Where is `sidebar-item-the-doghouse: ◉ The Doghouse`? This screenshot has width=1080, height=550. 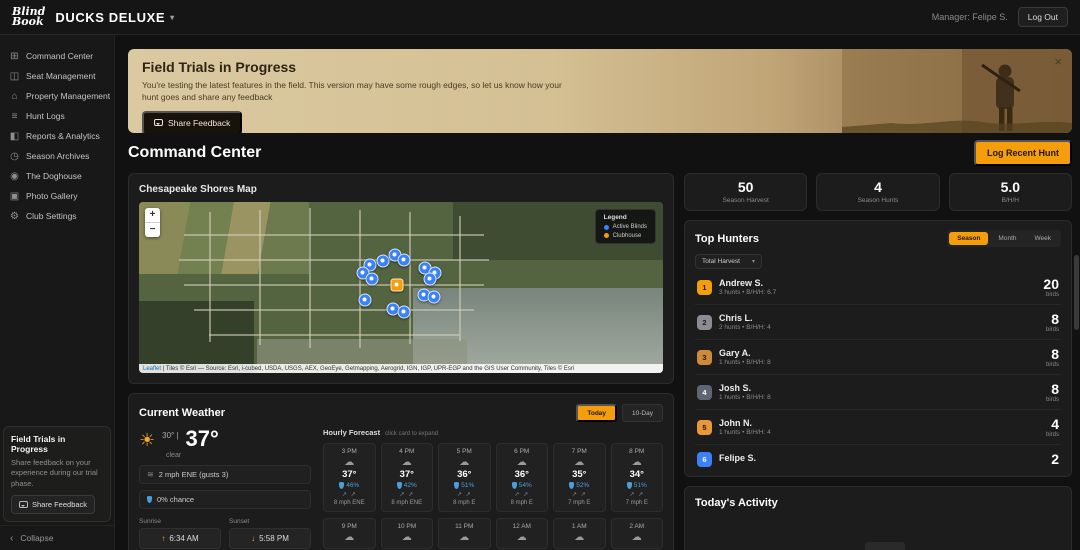 sidebar-item-the-doghouse: ◉ The Doghouse is located at coordinates (57, 176).